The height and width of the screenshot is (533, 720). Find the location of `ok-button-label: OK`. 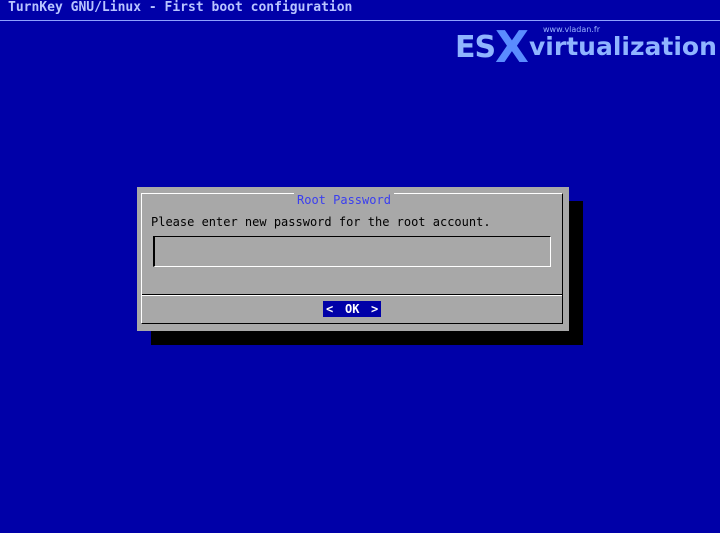

ok-button-label: OK is located at coordinates (352, 309).